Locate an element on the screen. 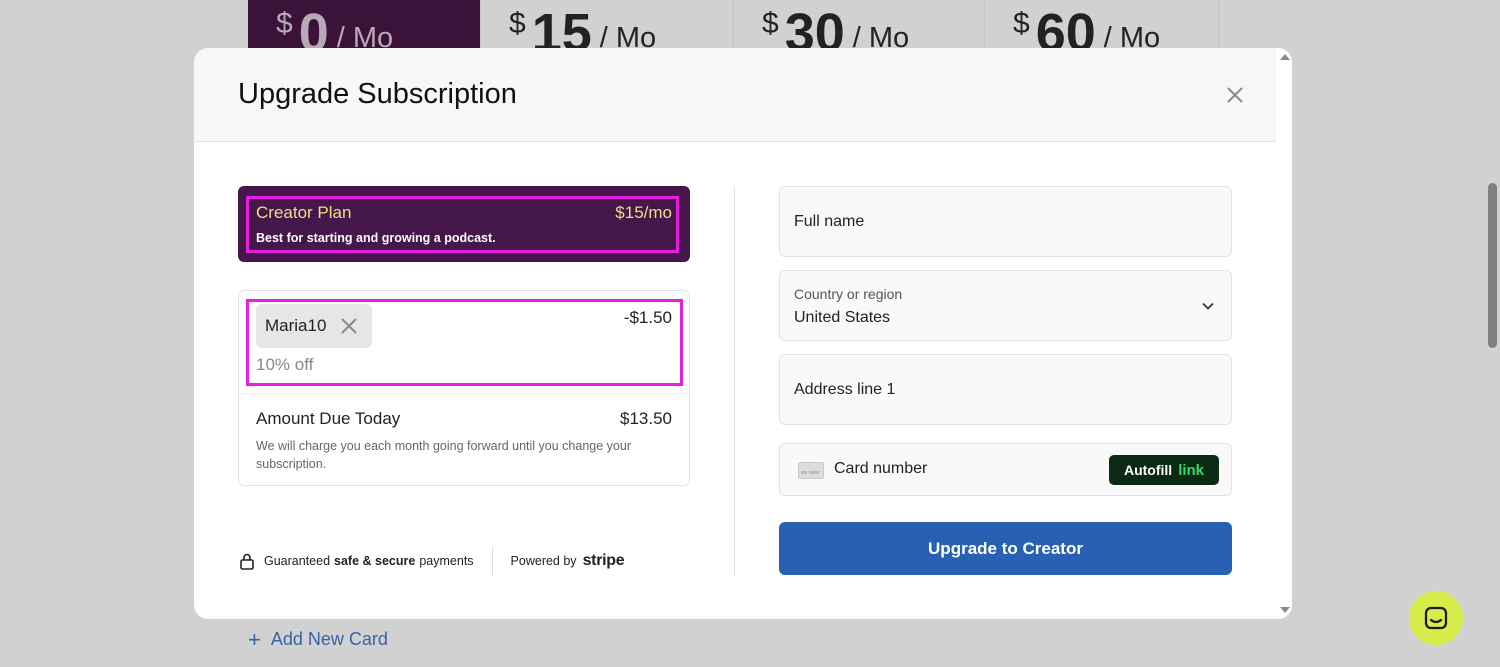  lock-icon is located at coordinates (247, 561).